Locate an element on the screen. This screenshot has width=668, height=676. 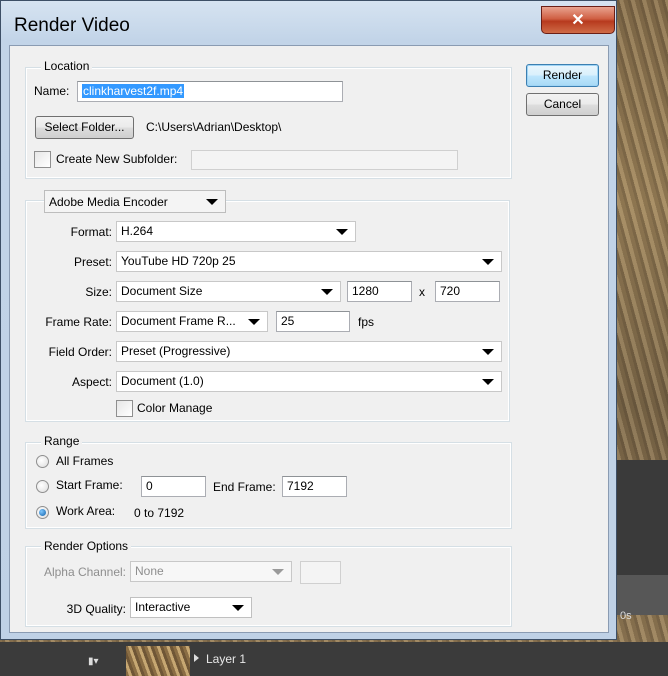
size-value: Document Size is located at coordinates (162, 291).